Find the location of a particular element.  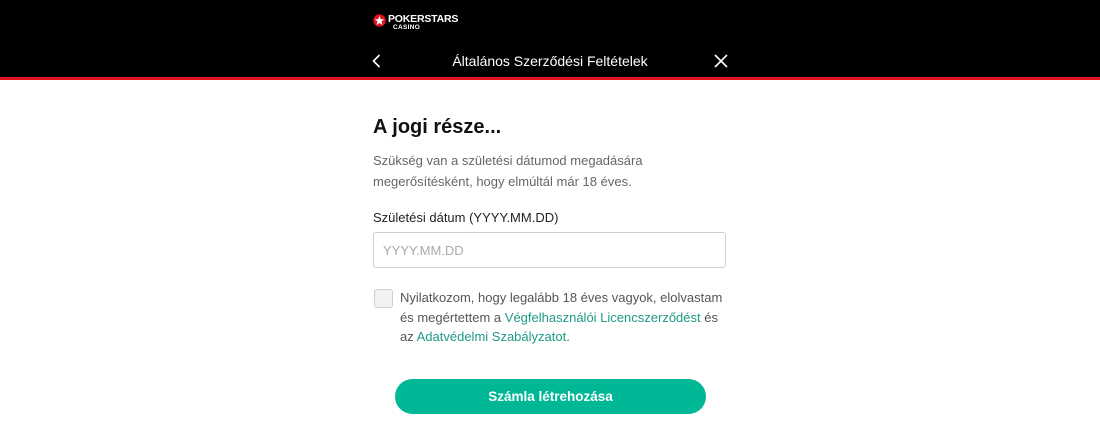

chevron-left-icon is located at coordinates (376, 61).